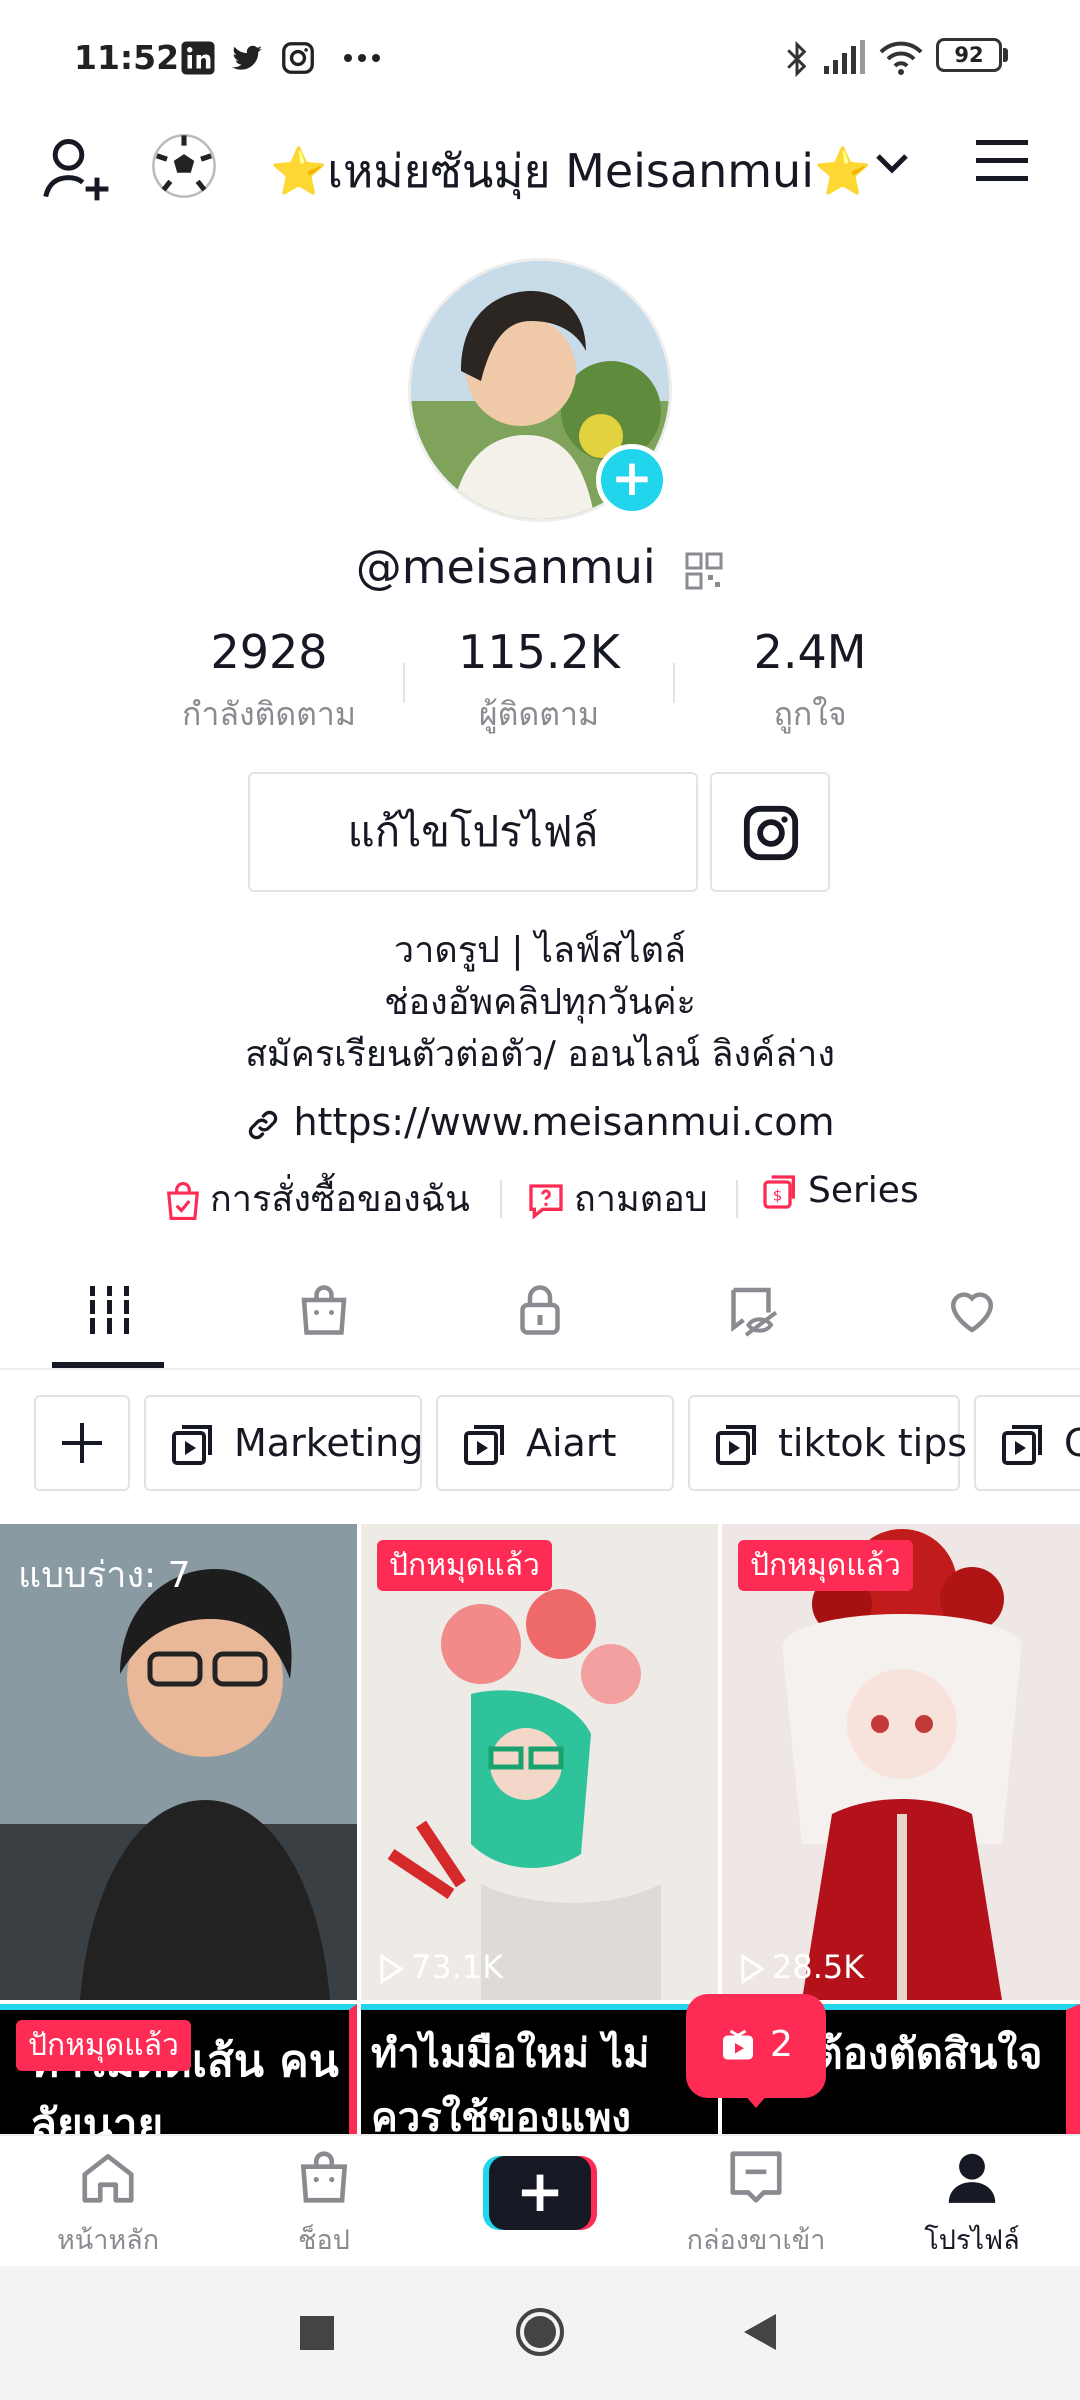 The height and width of the screenshot is (2400, 1080). What do you see at coordinates (324, 2177) in the screenshot?
I see `shop-bag-icon` at bounding box center [324, 2177].